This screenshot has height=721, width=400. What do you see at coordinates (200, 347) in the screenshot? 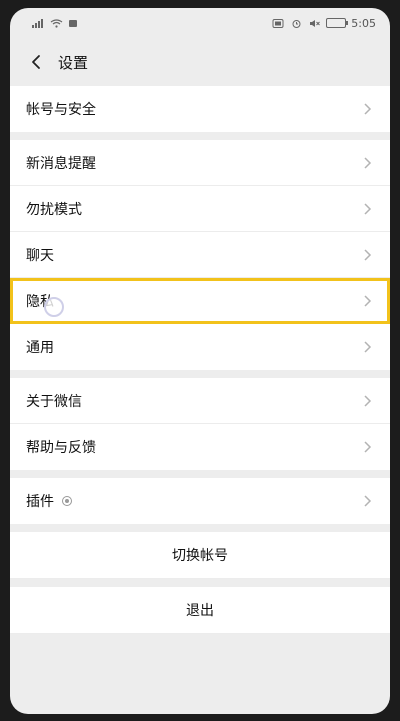
I see `row-general: 通用` at bounding box center [200, 347].